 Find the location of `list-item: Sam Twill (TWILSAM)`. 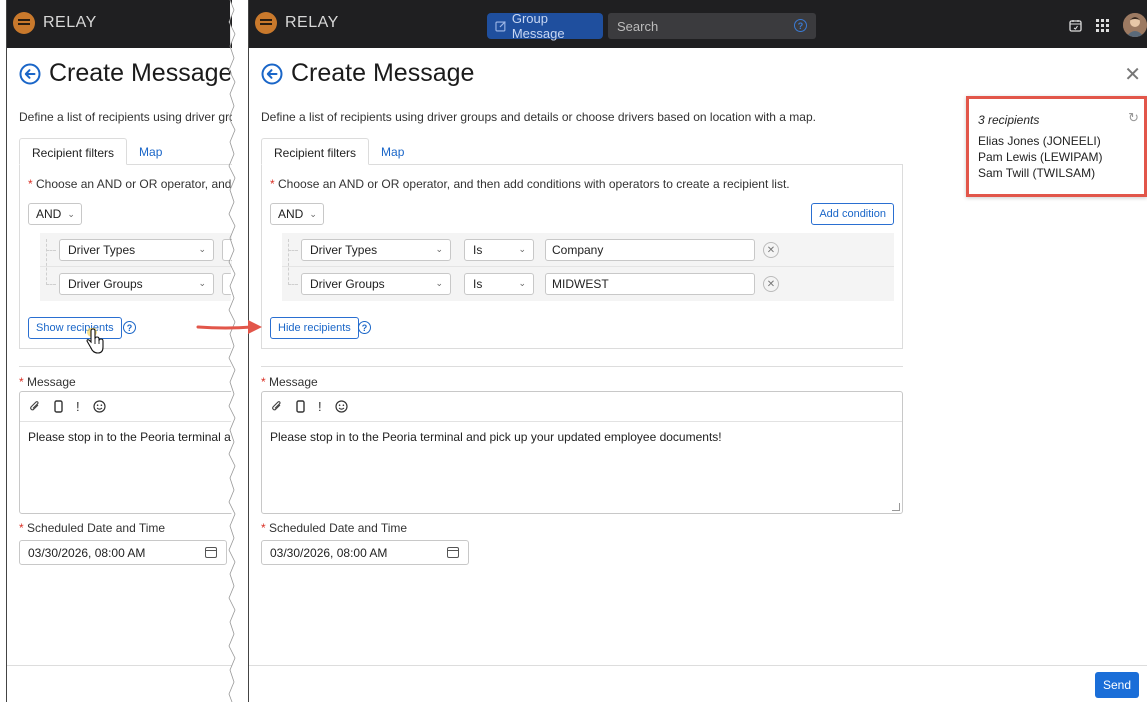

list-item: Sam Twill (TWILSAM) is located at coordinates (1037, 173).